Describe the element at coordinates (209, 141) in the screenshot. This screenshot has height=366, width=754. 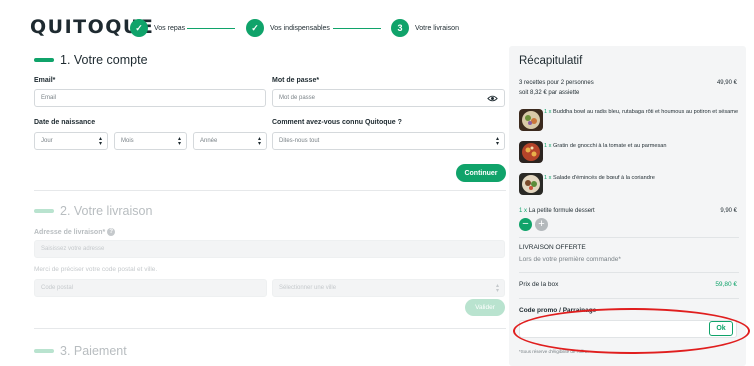
I see `select-value: Année` at that location.